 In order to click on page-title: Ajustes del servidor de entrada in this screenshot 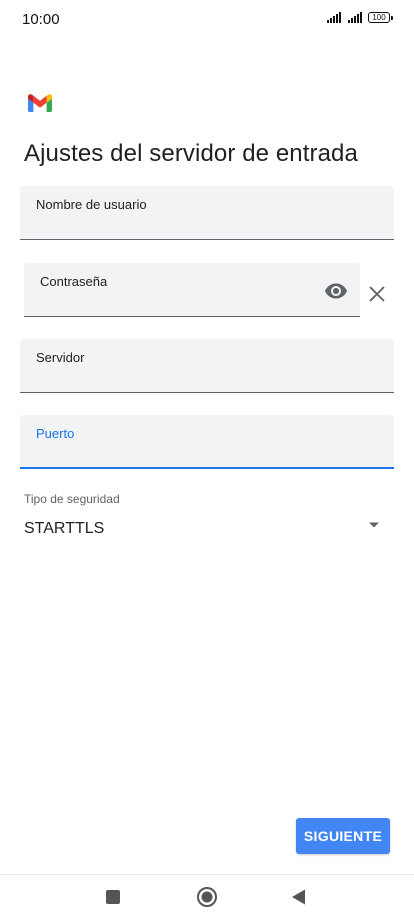, I will do `click(191, 153)`.